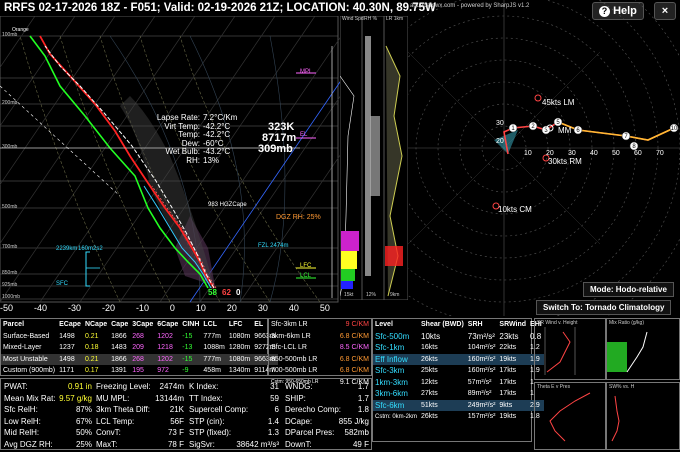  What do you see at coordinates (457, 417) in the screenshot?
I see `table-row: Cstm: 0km-2km 26kts 157m²/s² 19kts 1.8` at bounding box center [457, 417].